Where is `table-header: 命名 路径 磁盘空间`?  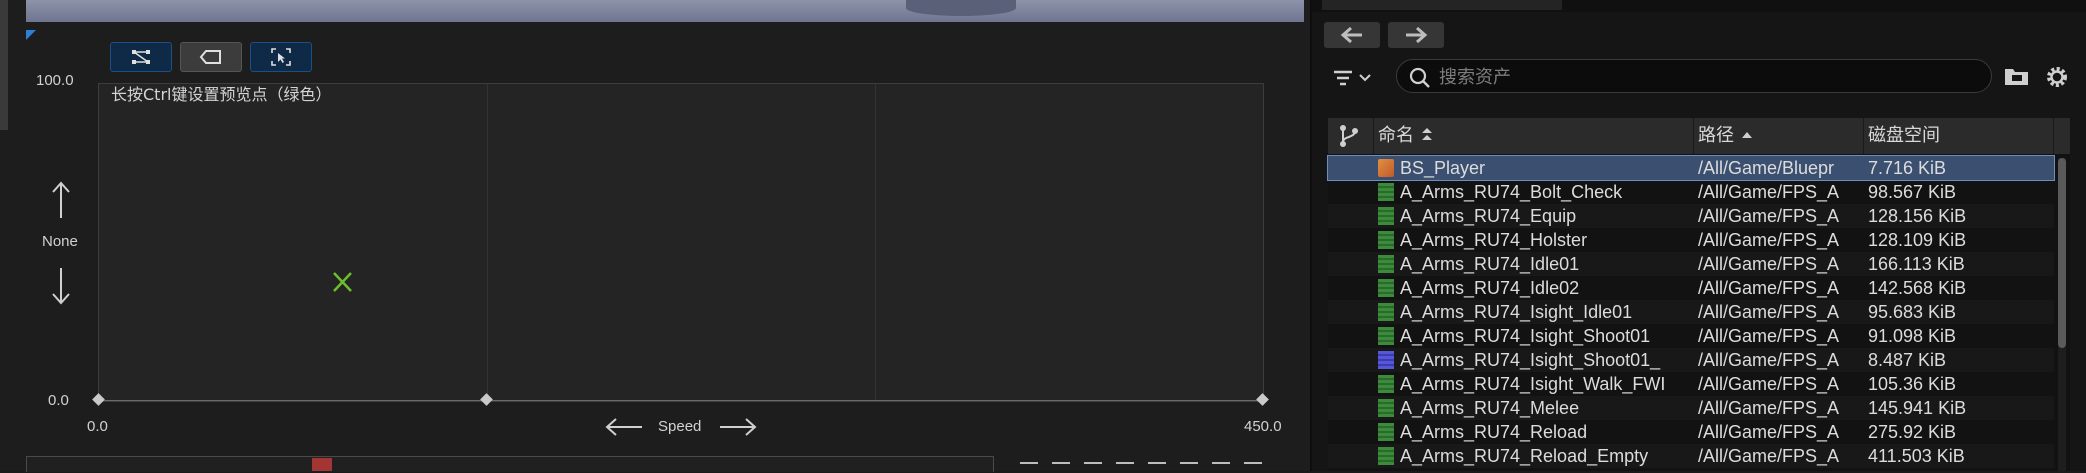 table-header: 命名 路径 磁盘空间 is located at coordinates (1699, 136).